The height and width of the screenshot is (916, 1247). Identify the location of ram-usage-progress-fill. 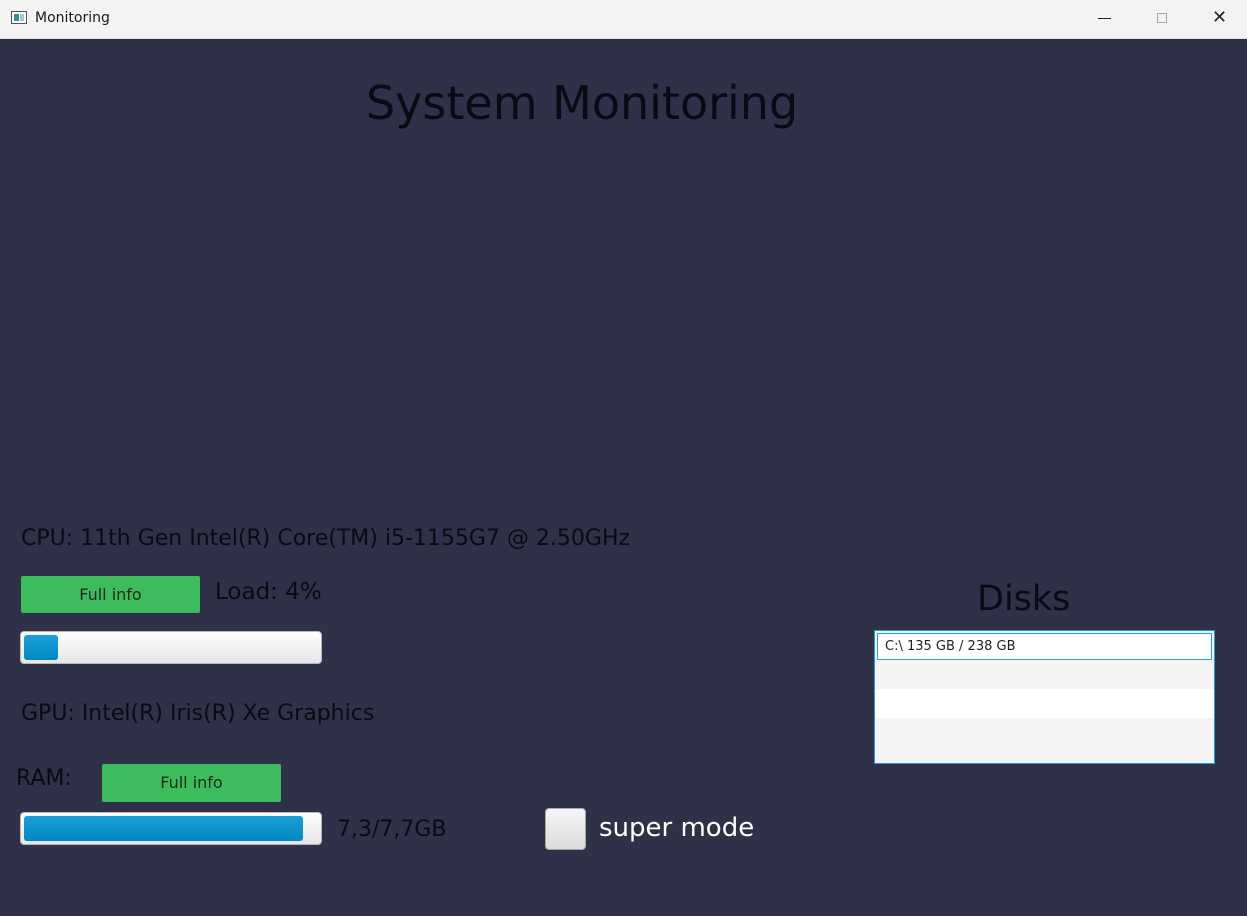
(163, 828).